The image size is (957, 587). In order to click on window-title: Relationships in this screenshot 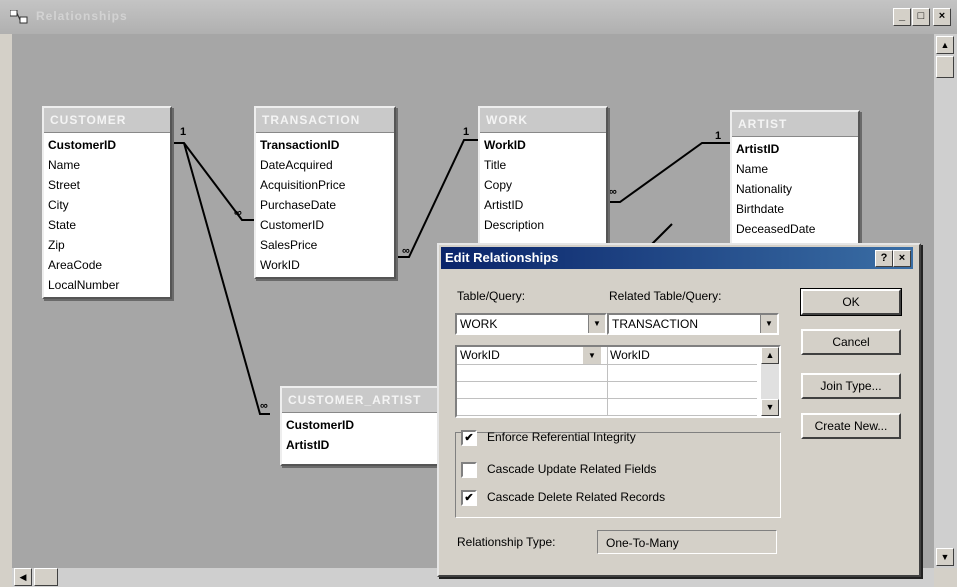, I will do `click(82, 16)`.